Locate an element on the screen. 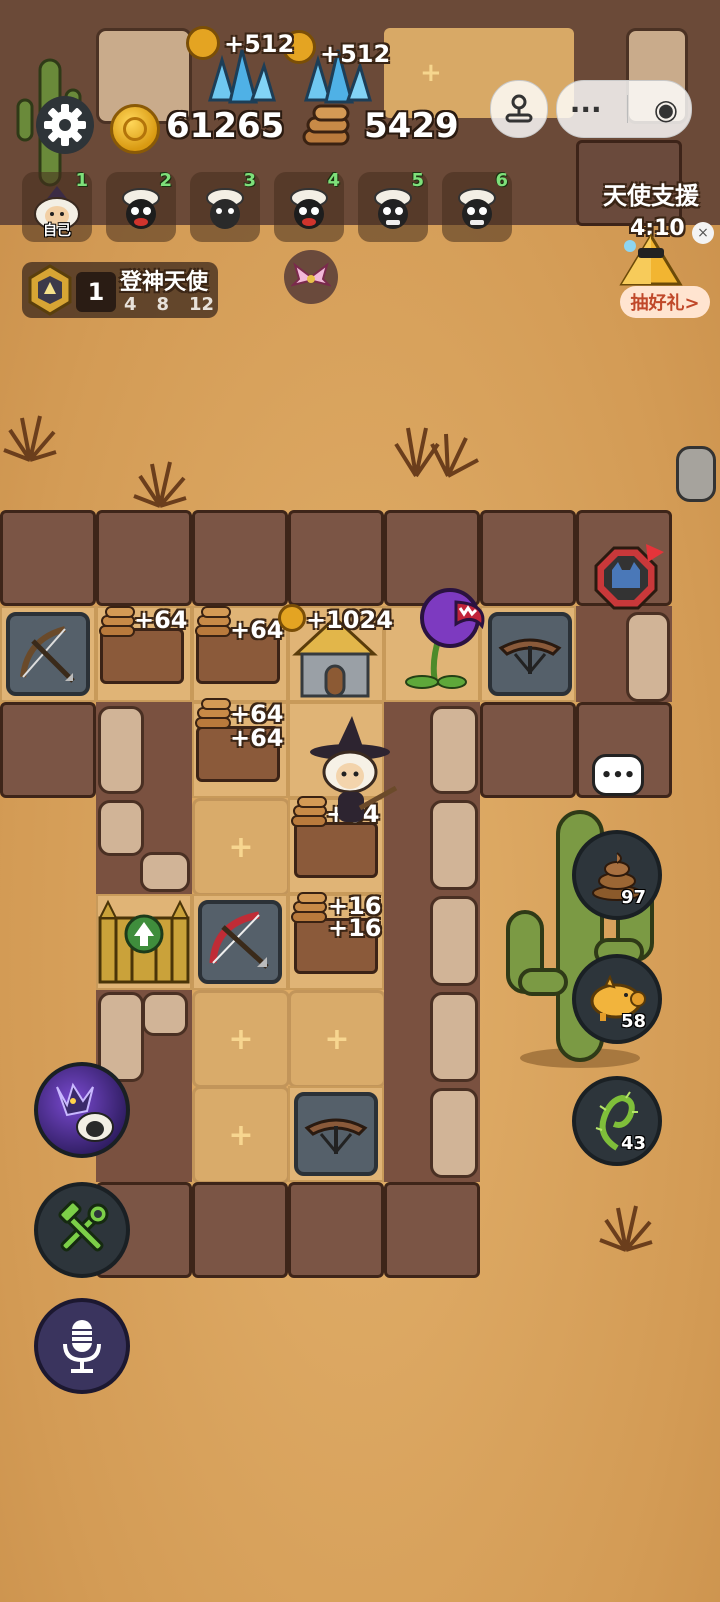 Image resolution: width=720 pixels, height=1602 pixels. voice-button is located at coordinates (82, 1346).